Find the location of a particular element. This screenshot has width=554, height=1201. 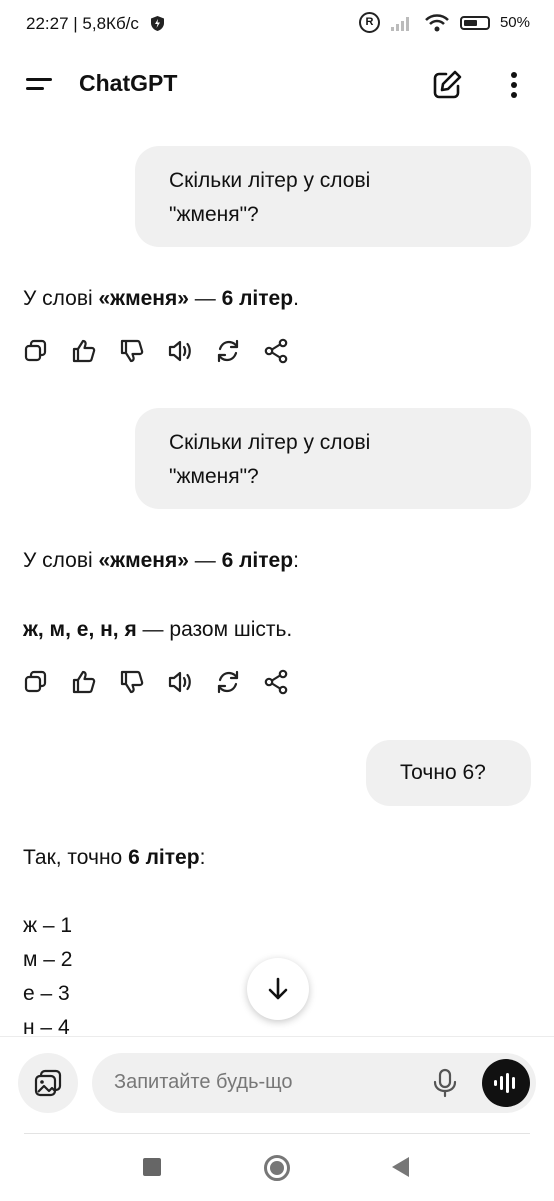

registered-icon: R is located at coordinates (369, 22).